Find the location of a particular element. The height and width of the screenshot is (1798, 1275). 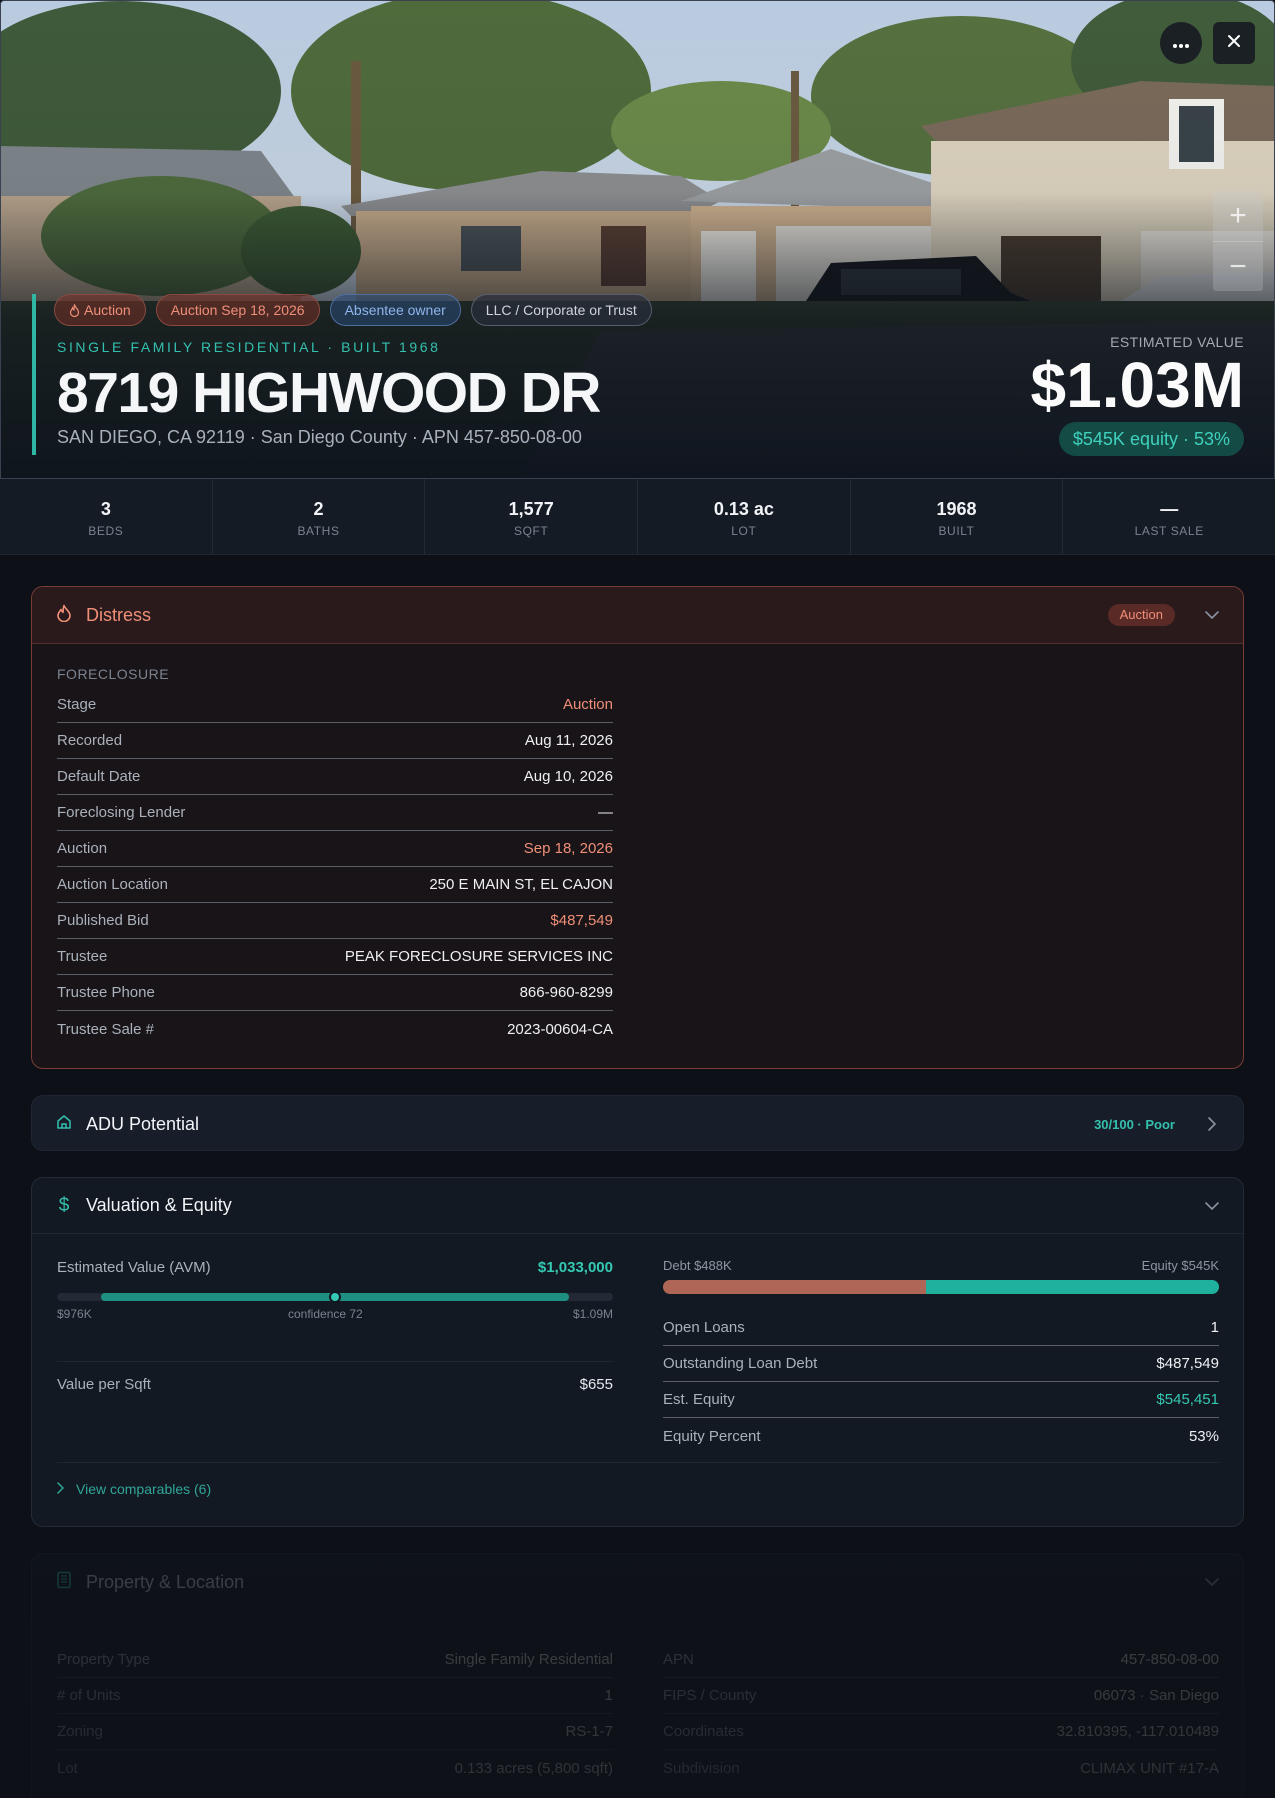

detail-row: Auction Location 250 E MAIN ST, EL CAJON is located at coordinates (335, 885).